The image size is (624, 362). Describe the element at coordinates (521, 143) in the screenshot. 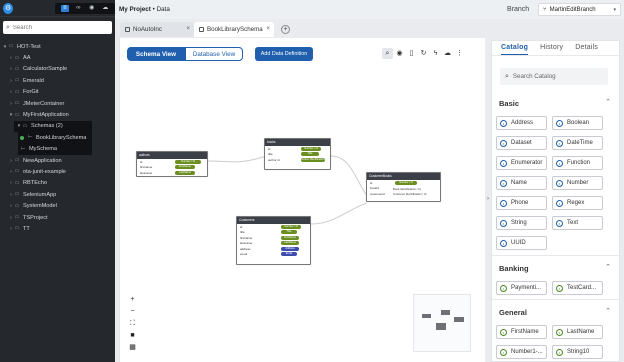

I see `catalog-item: • Dataset` at that location.